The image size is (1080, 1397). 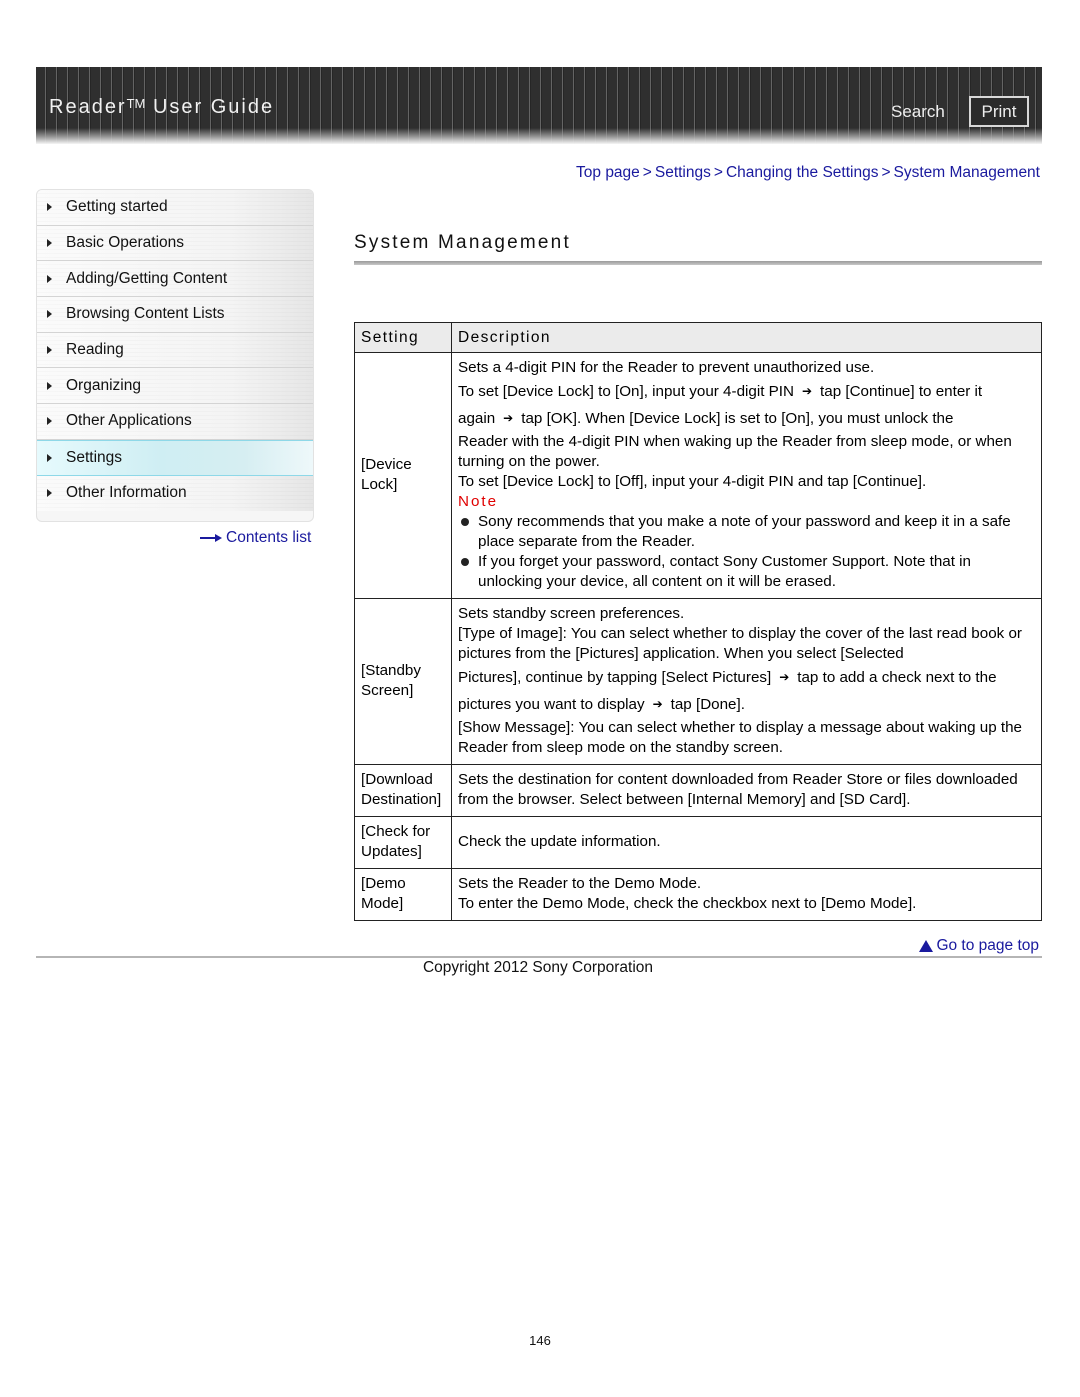 I want to click on description-text: Check the update information., so click(x=559, y=841).